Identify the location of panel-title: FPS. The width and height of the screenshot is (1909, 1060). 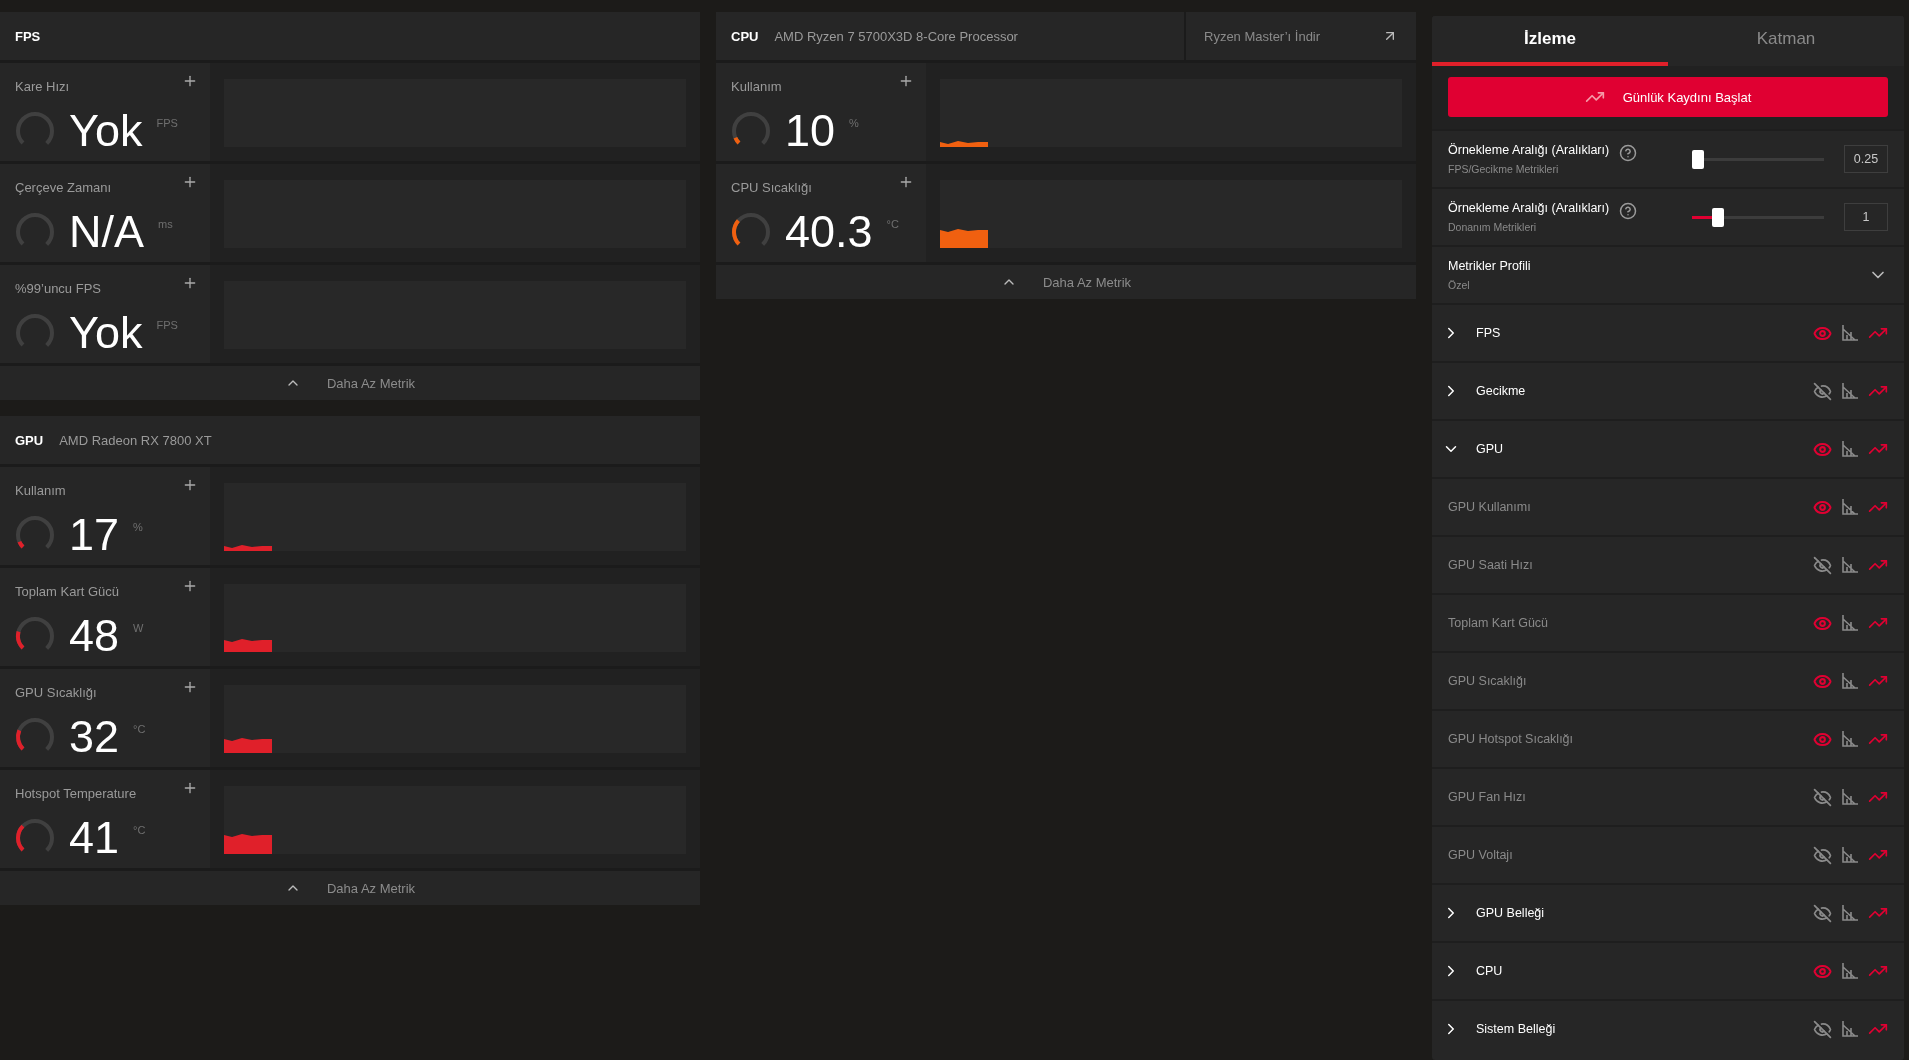
(28, 36).